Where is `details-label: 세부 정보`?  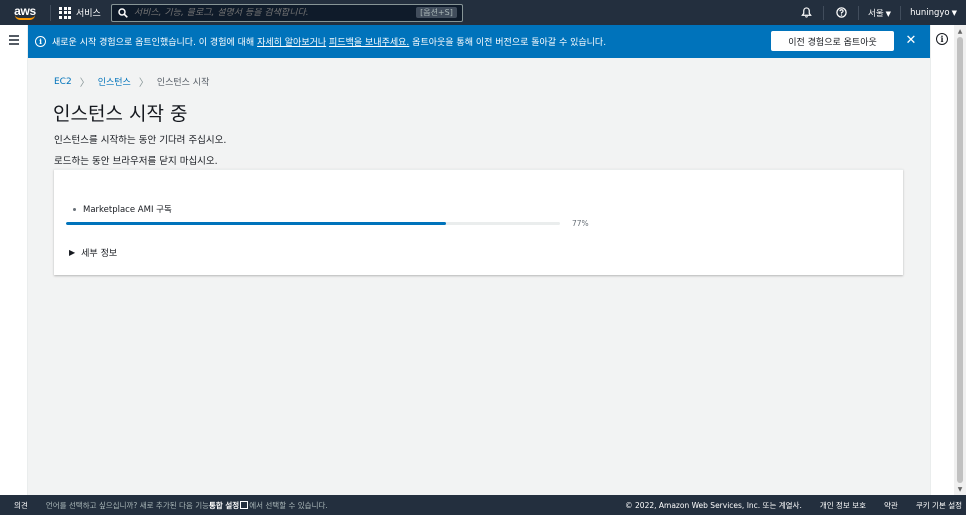 details-label: 세부 정보 is located at coordinates (99, 254).